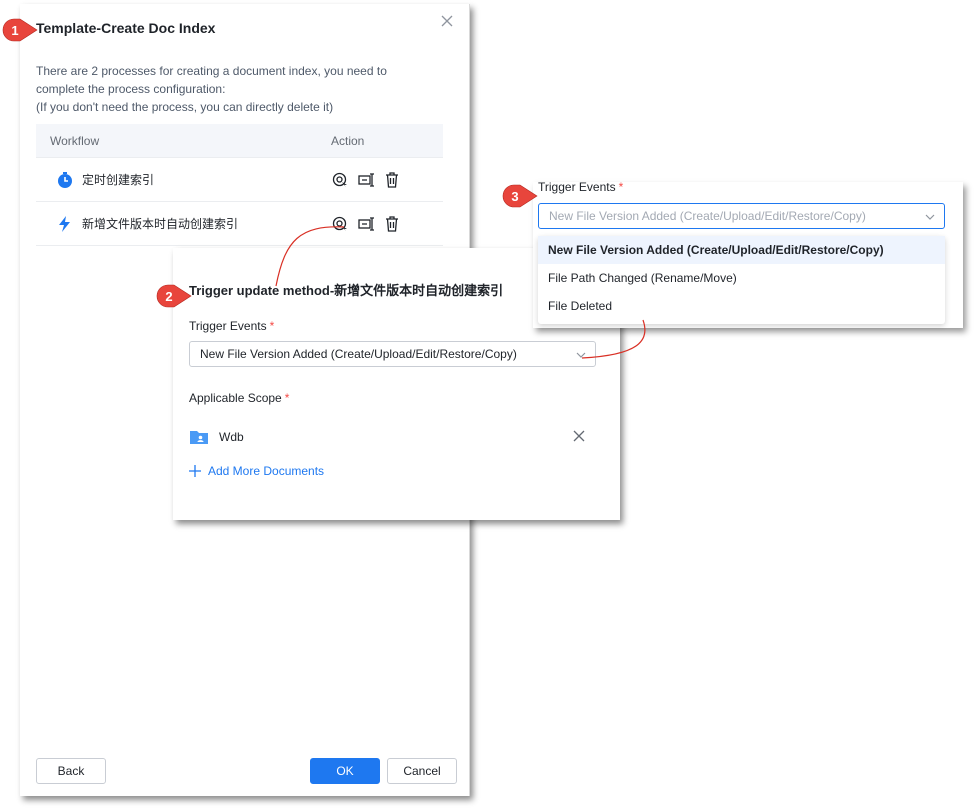 Image resolution: width=976 pixels, height=808 pixels. Describe the element at coordinates (199, 437) in the screenshot. I see `shared-folder-icon` at that location.